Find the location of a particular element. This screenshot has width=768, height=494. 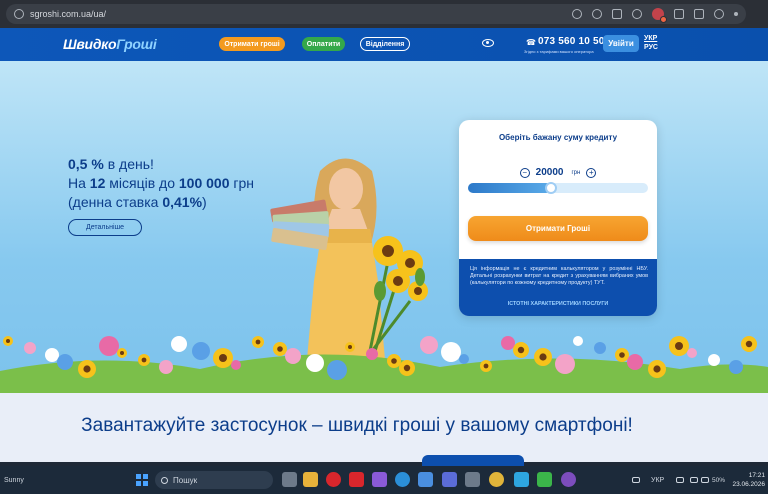

weather-widget: Sunny is located at coordinates (14, 480).